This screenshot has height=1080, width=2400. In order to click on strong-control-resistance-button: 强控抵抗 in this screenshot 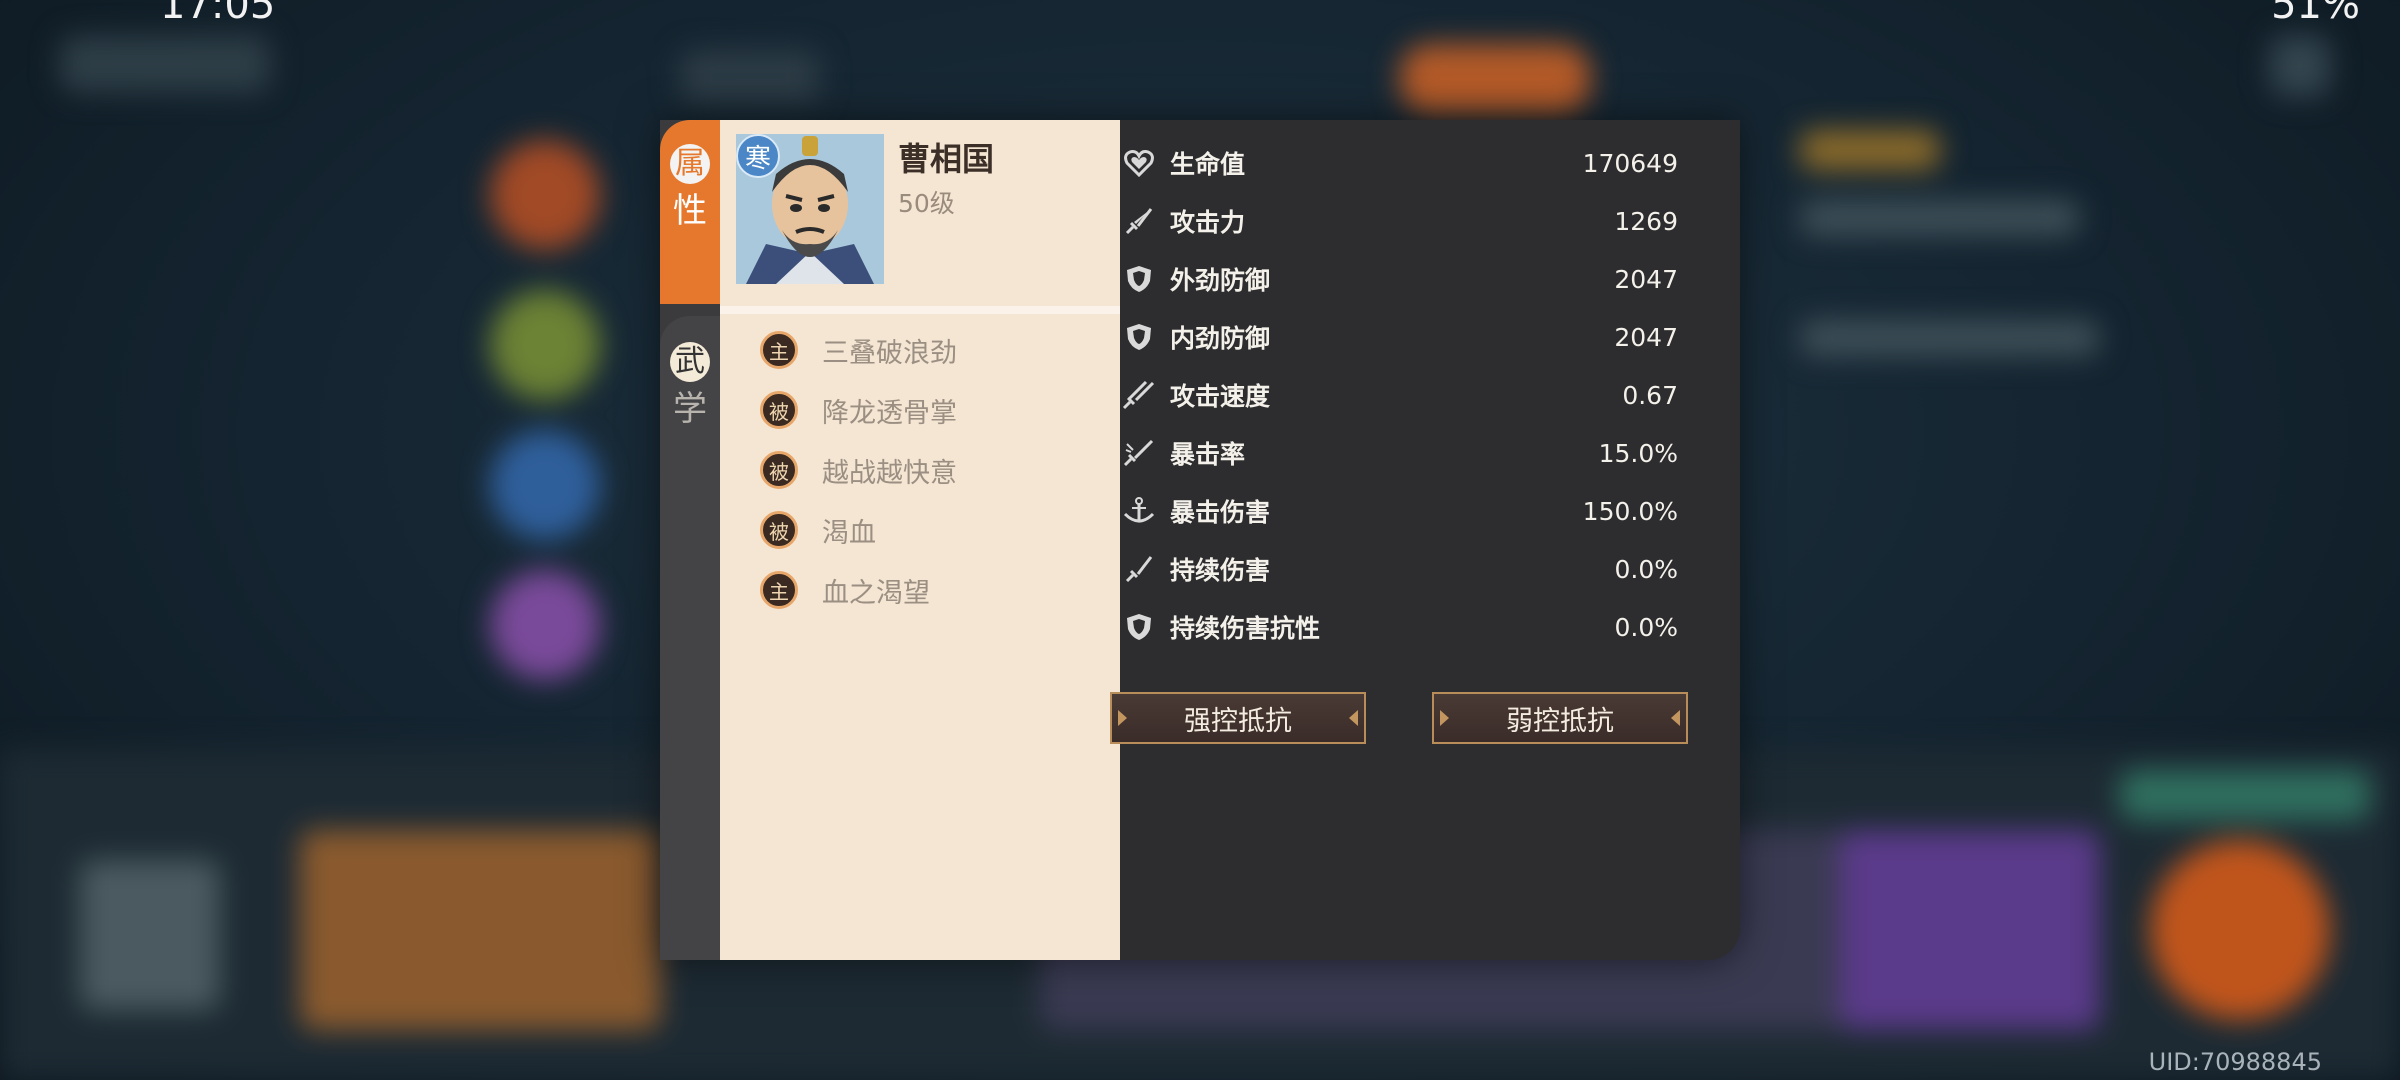, I will do `click(1238, 718)`.